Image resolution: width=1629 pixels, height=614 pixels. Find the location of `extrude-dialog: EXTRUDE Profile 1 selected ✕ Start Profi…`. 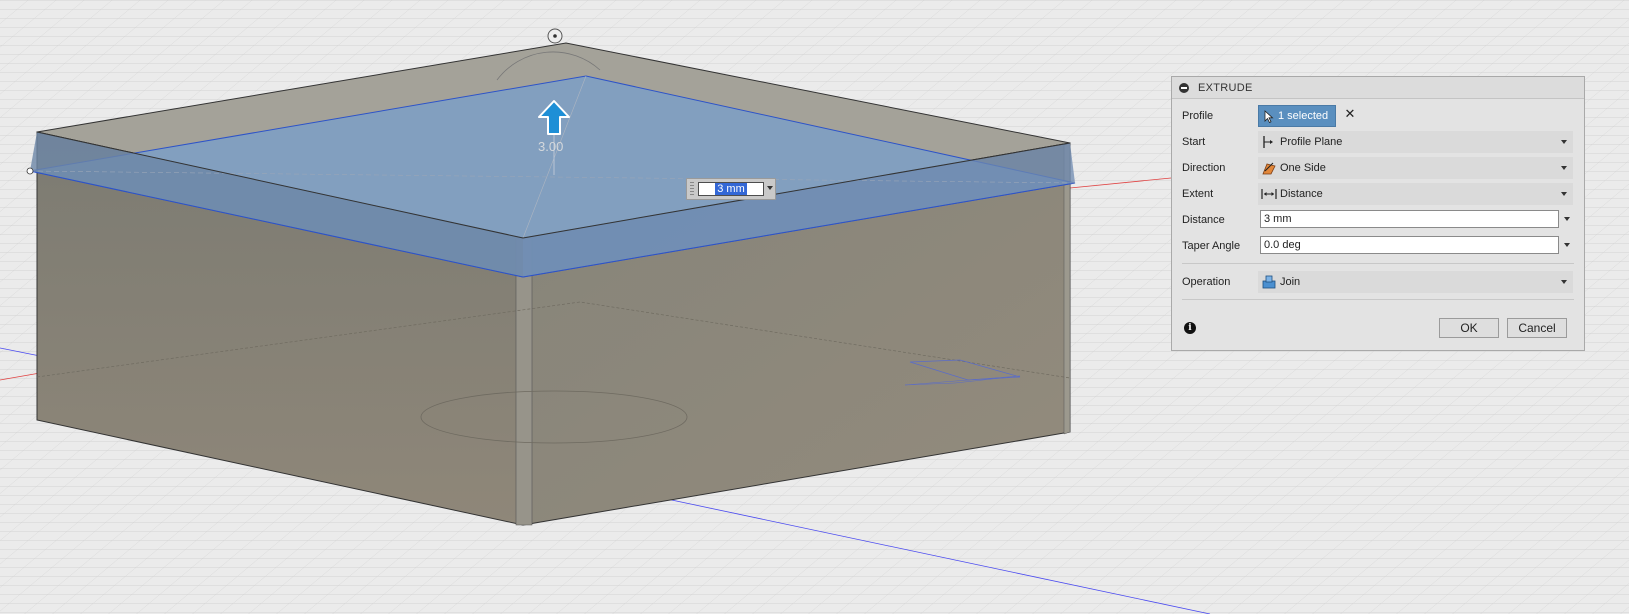

extrude-dialog: EXTRUDE Profile 1 selected ✕ Start Profi… is located at coordinates (1378, 213).